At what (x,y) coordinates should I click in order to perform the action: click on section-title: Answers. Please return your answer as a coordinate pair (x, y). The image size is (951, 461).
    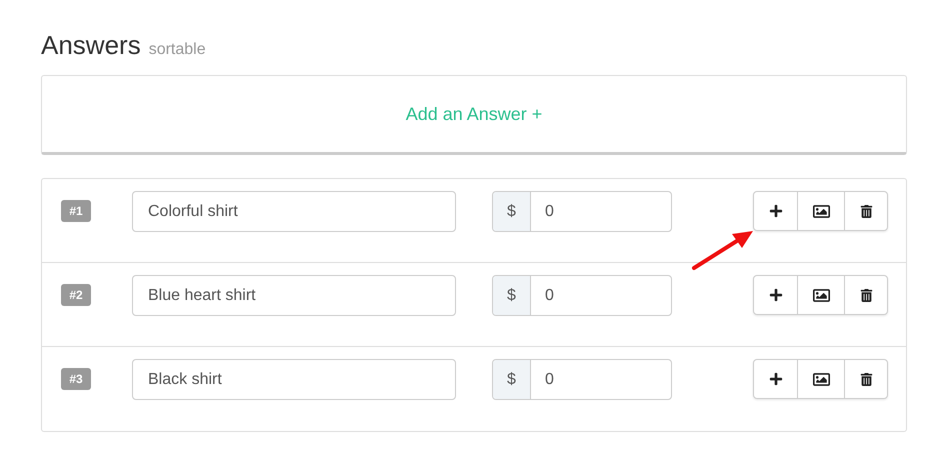
    Looking at the image, I should click on (91, 45).